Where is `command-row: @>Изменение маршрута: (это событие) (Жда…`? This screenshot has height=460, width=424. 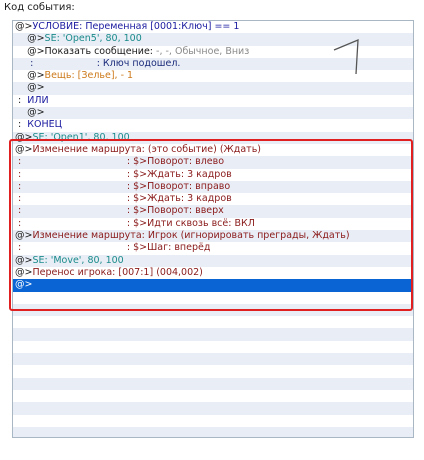 command-row: @>Изменение маршрута: (это событие) (Жда… is located at coordinates (213, 150).